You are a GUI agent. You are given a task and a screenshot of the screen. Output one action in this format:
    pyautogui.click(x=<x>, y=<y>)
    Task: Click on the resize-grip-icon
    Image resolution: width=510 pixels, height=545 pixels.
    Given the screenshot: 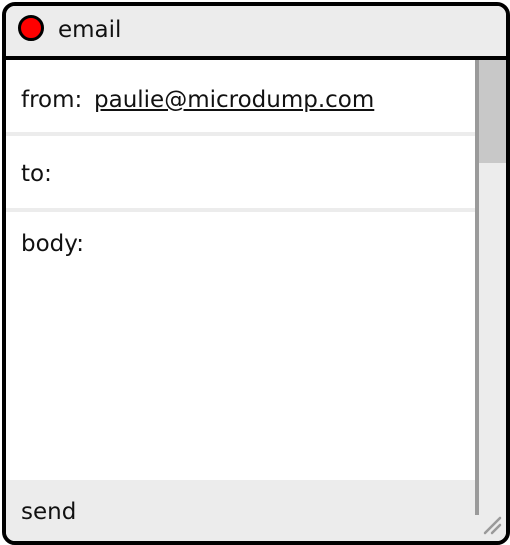 What is the action you would take?
    pyautogui.click(x=492, y=524)
    